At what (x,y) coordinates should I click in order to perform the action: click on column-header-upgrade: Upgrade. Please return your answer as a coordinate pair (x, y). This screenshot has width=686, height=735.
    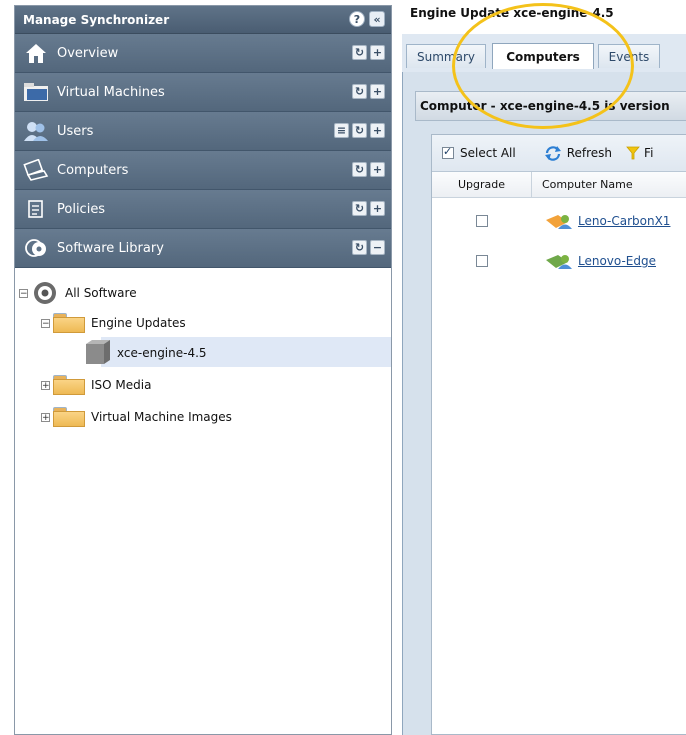
    Looking at the image, I should click on (482, 185).